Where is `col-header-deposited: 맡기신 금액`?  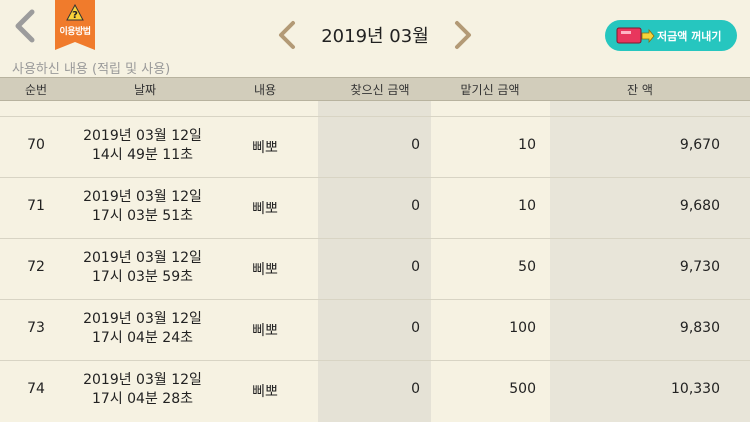 col-header-deposited: 맡기신 금액 is located at coordinates (490, 90).